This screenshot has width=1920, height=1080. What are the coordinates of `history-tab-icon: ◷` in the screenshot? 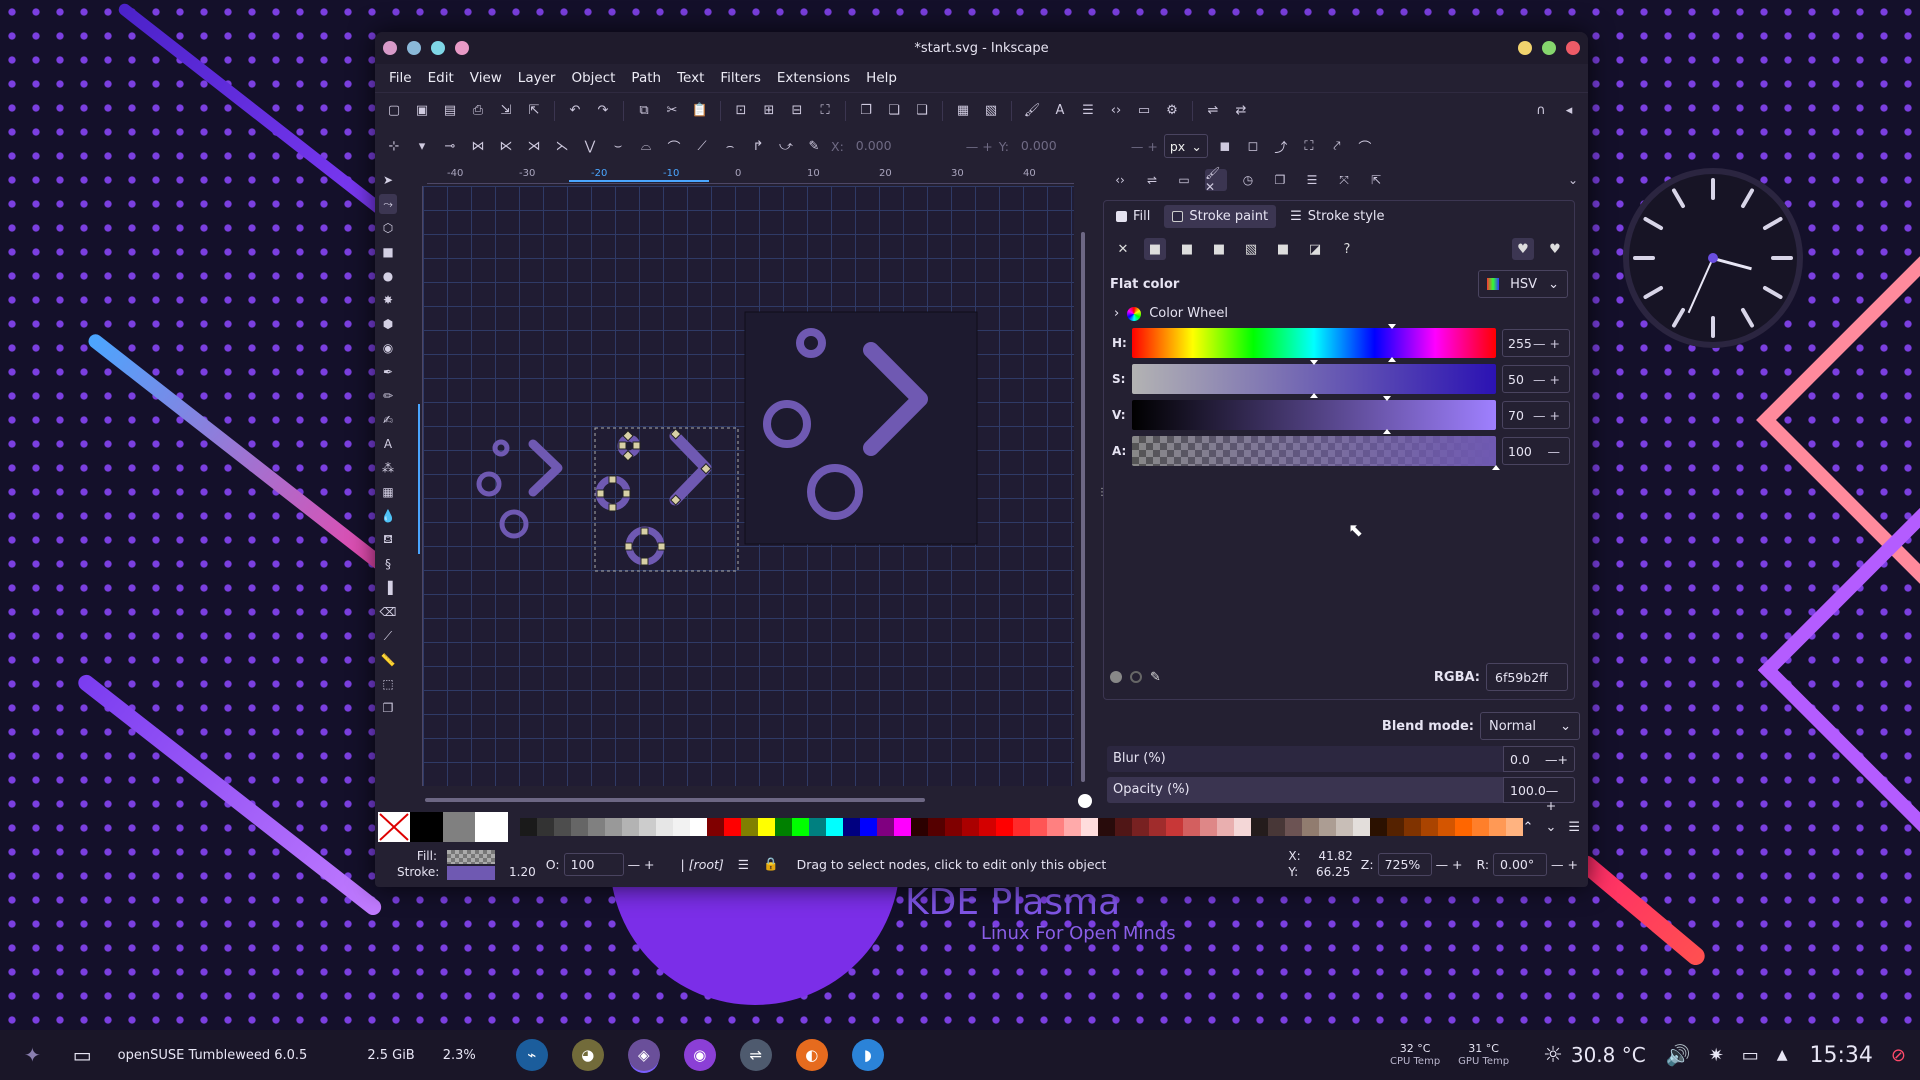 It's located at (1248, 180).